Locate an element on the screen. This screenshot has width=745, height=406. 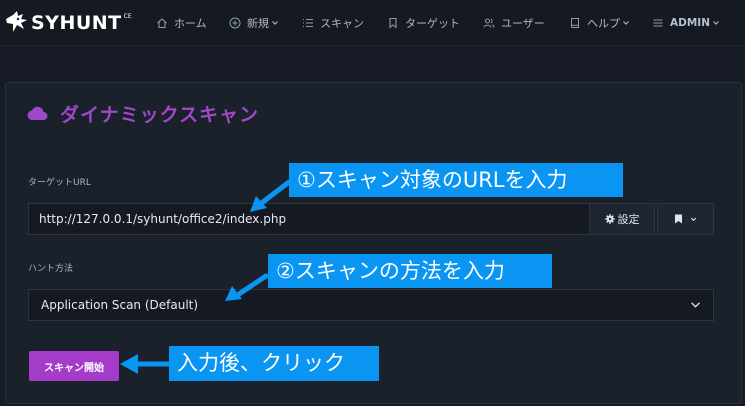
callout-step2: ②スキャンの方法を入力 is located at coordinates (410, 271).